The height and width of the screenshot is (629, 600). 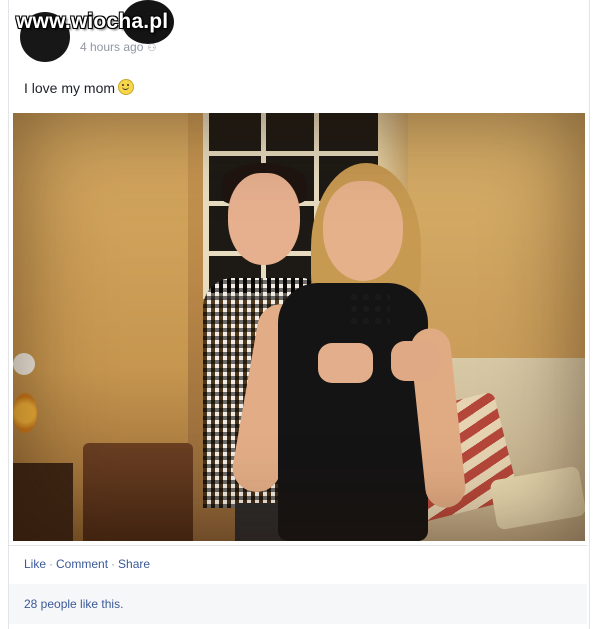 What do you see at coordinates (298, 545) in the screenshot?
I see `divider` at bounding box center [298, 545].